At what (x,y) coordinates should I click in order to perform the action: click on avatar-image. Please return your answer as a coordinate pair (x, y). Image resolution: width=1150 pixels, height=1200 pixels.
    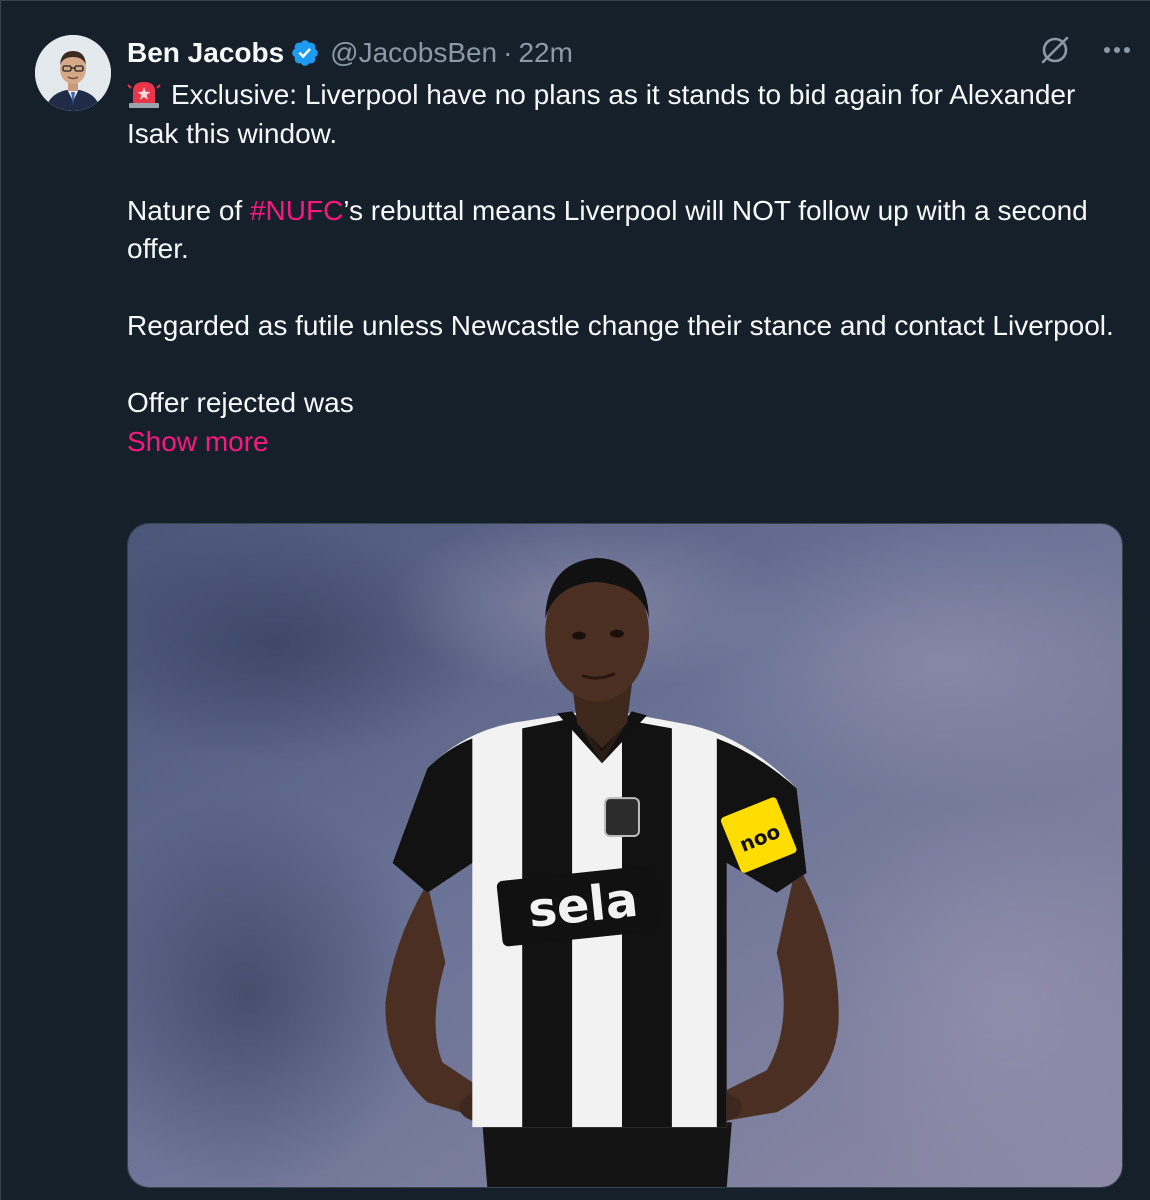
    Looking at the image, I should click on (73, 73).